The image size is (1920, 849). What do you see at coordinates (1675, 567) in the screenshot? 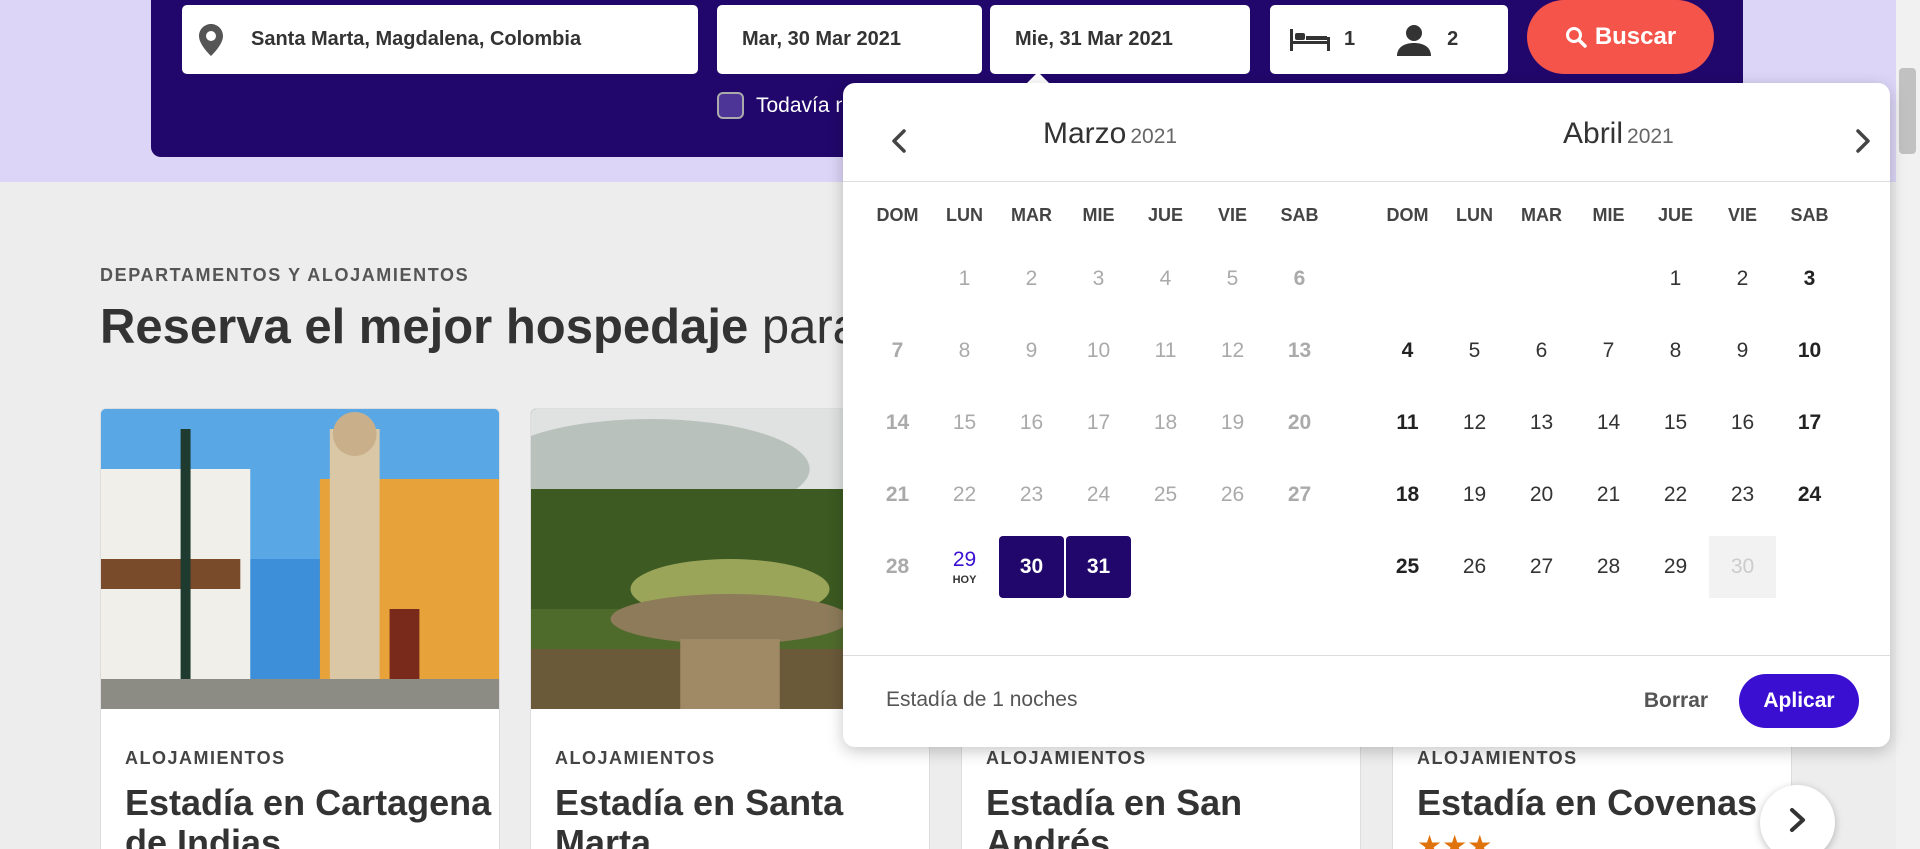
I see `day-cell: 29` at bounding box center [1675, 567].